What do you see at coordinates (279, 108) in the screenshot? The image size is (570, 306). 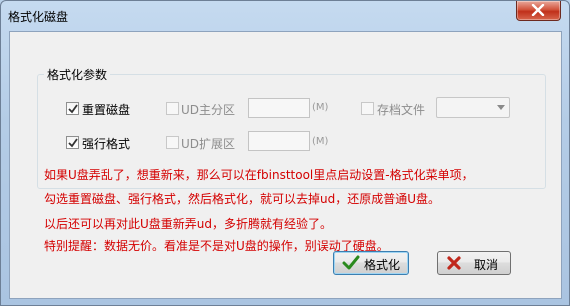 I see `ud-main-size-field` at bounding box center [279, 108].